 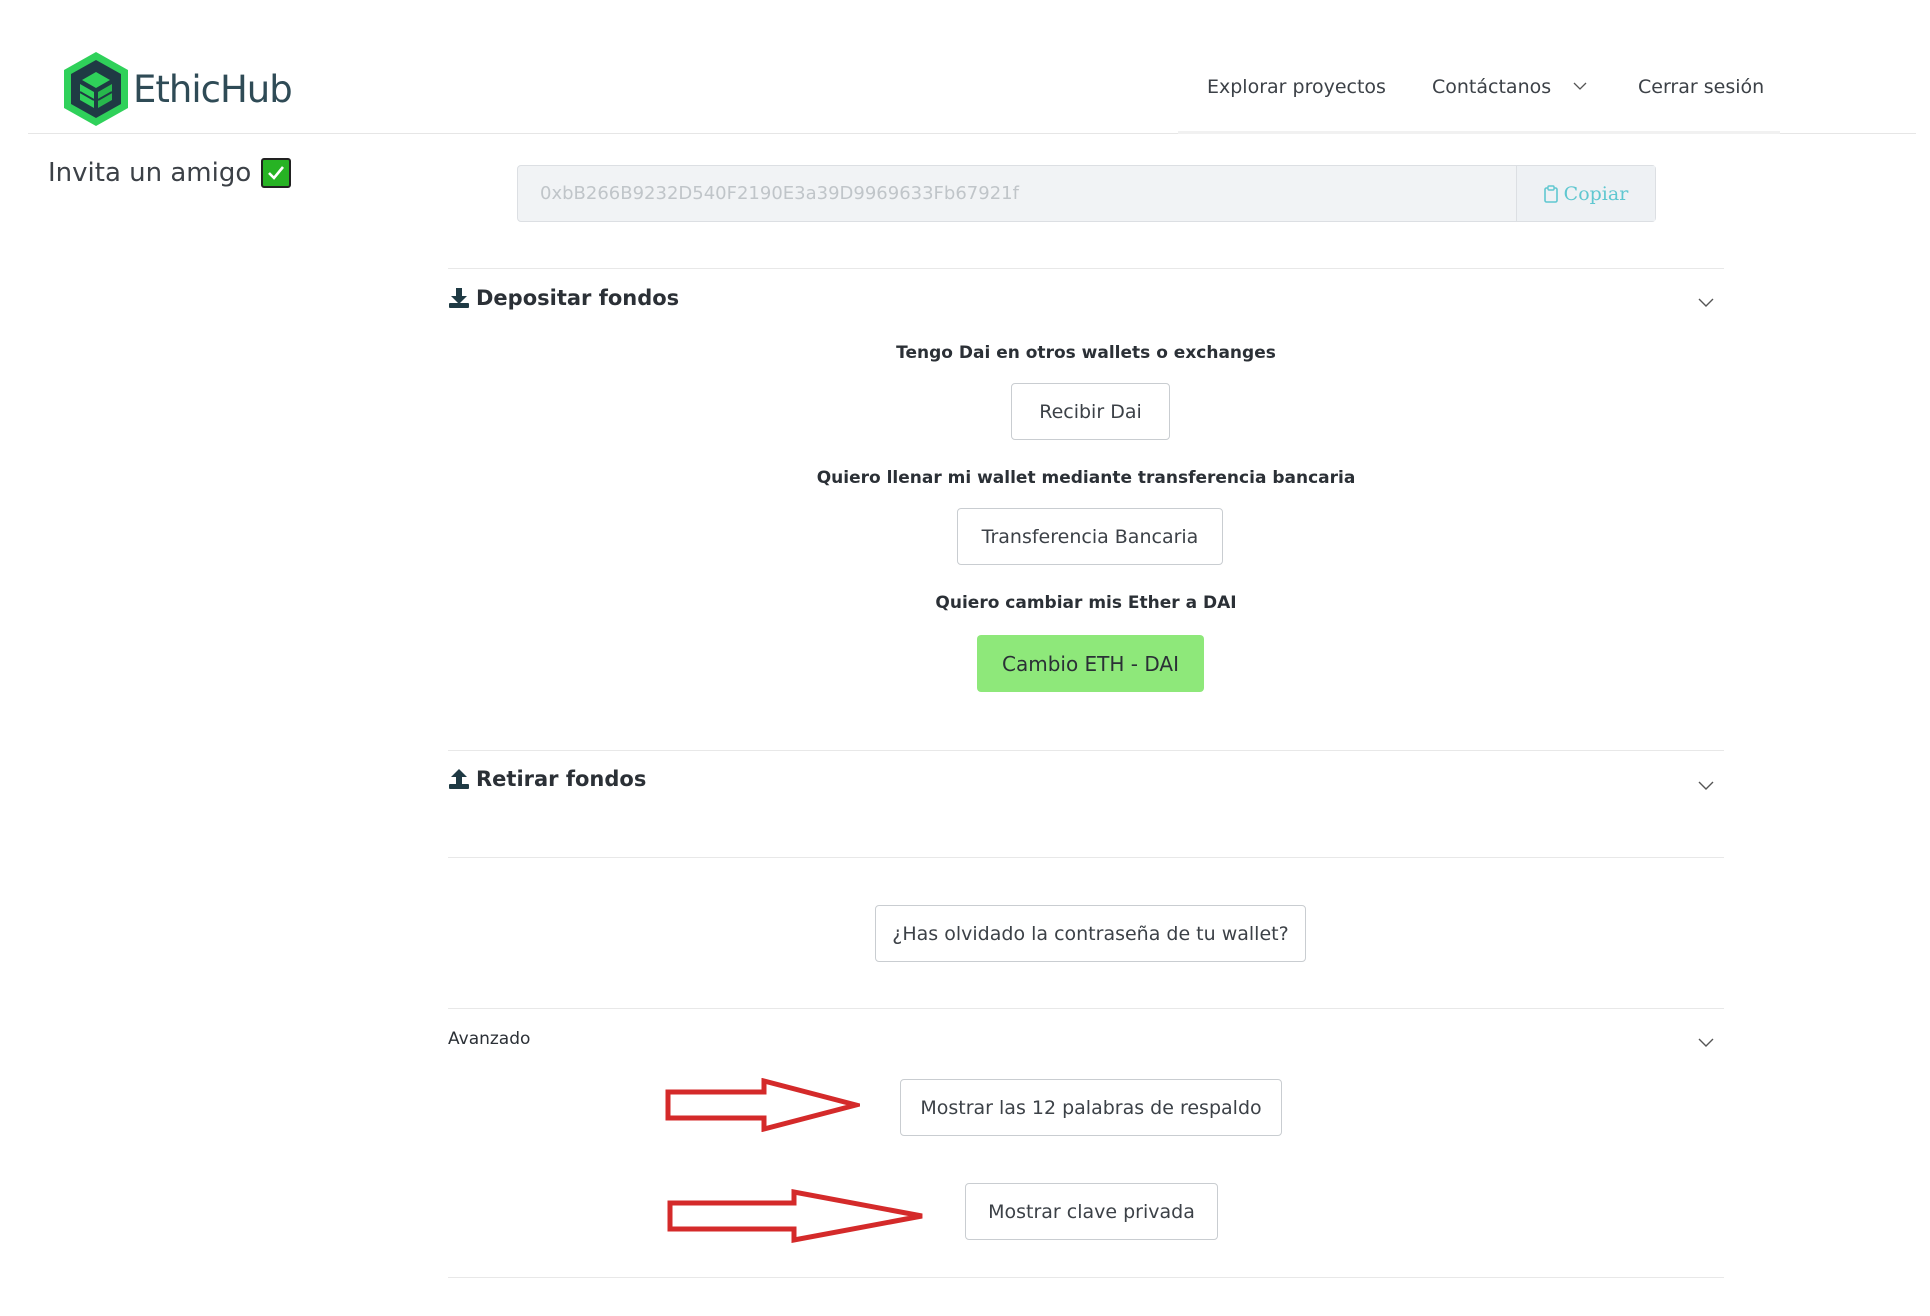 I want to click on deposit-section-header: Depositar fondos, so click(x=563, y=298).